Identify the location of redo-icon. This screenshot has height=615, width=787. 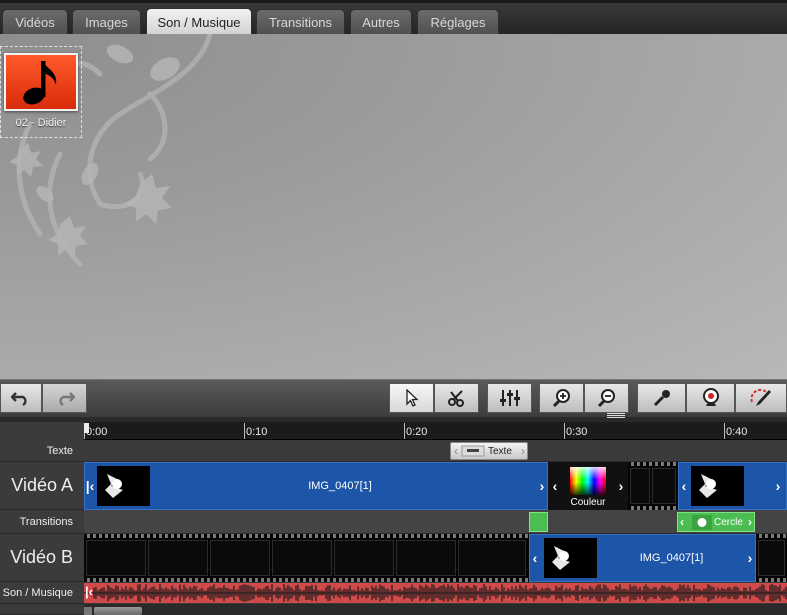
(66, 399).